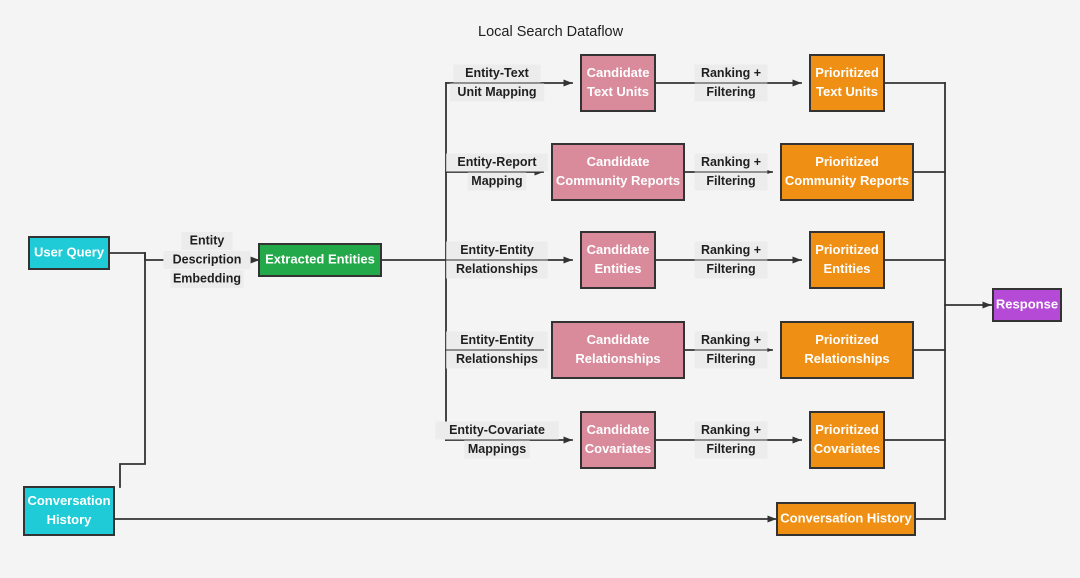 The height and width of the screenshot is (578, 1080). Describe the element at coordinates (731, 430) in the screenshot. I see `edge-label-transform-covariates-text: Ranking +` at that location.